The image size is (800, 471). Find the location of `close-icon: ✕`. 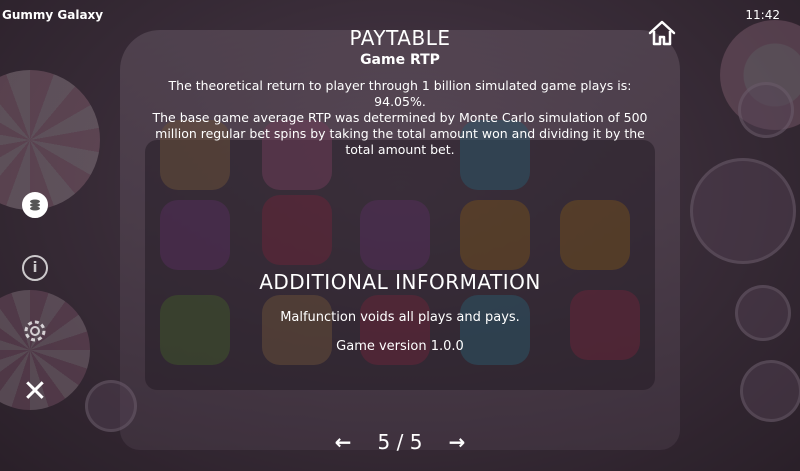

close-icon: ✕ is located at coordinates (35, 391).